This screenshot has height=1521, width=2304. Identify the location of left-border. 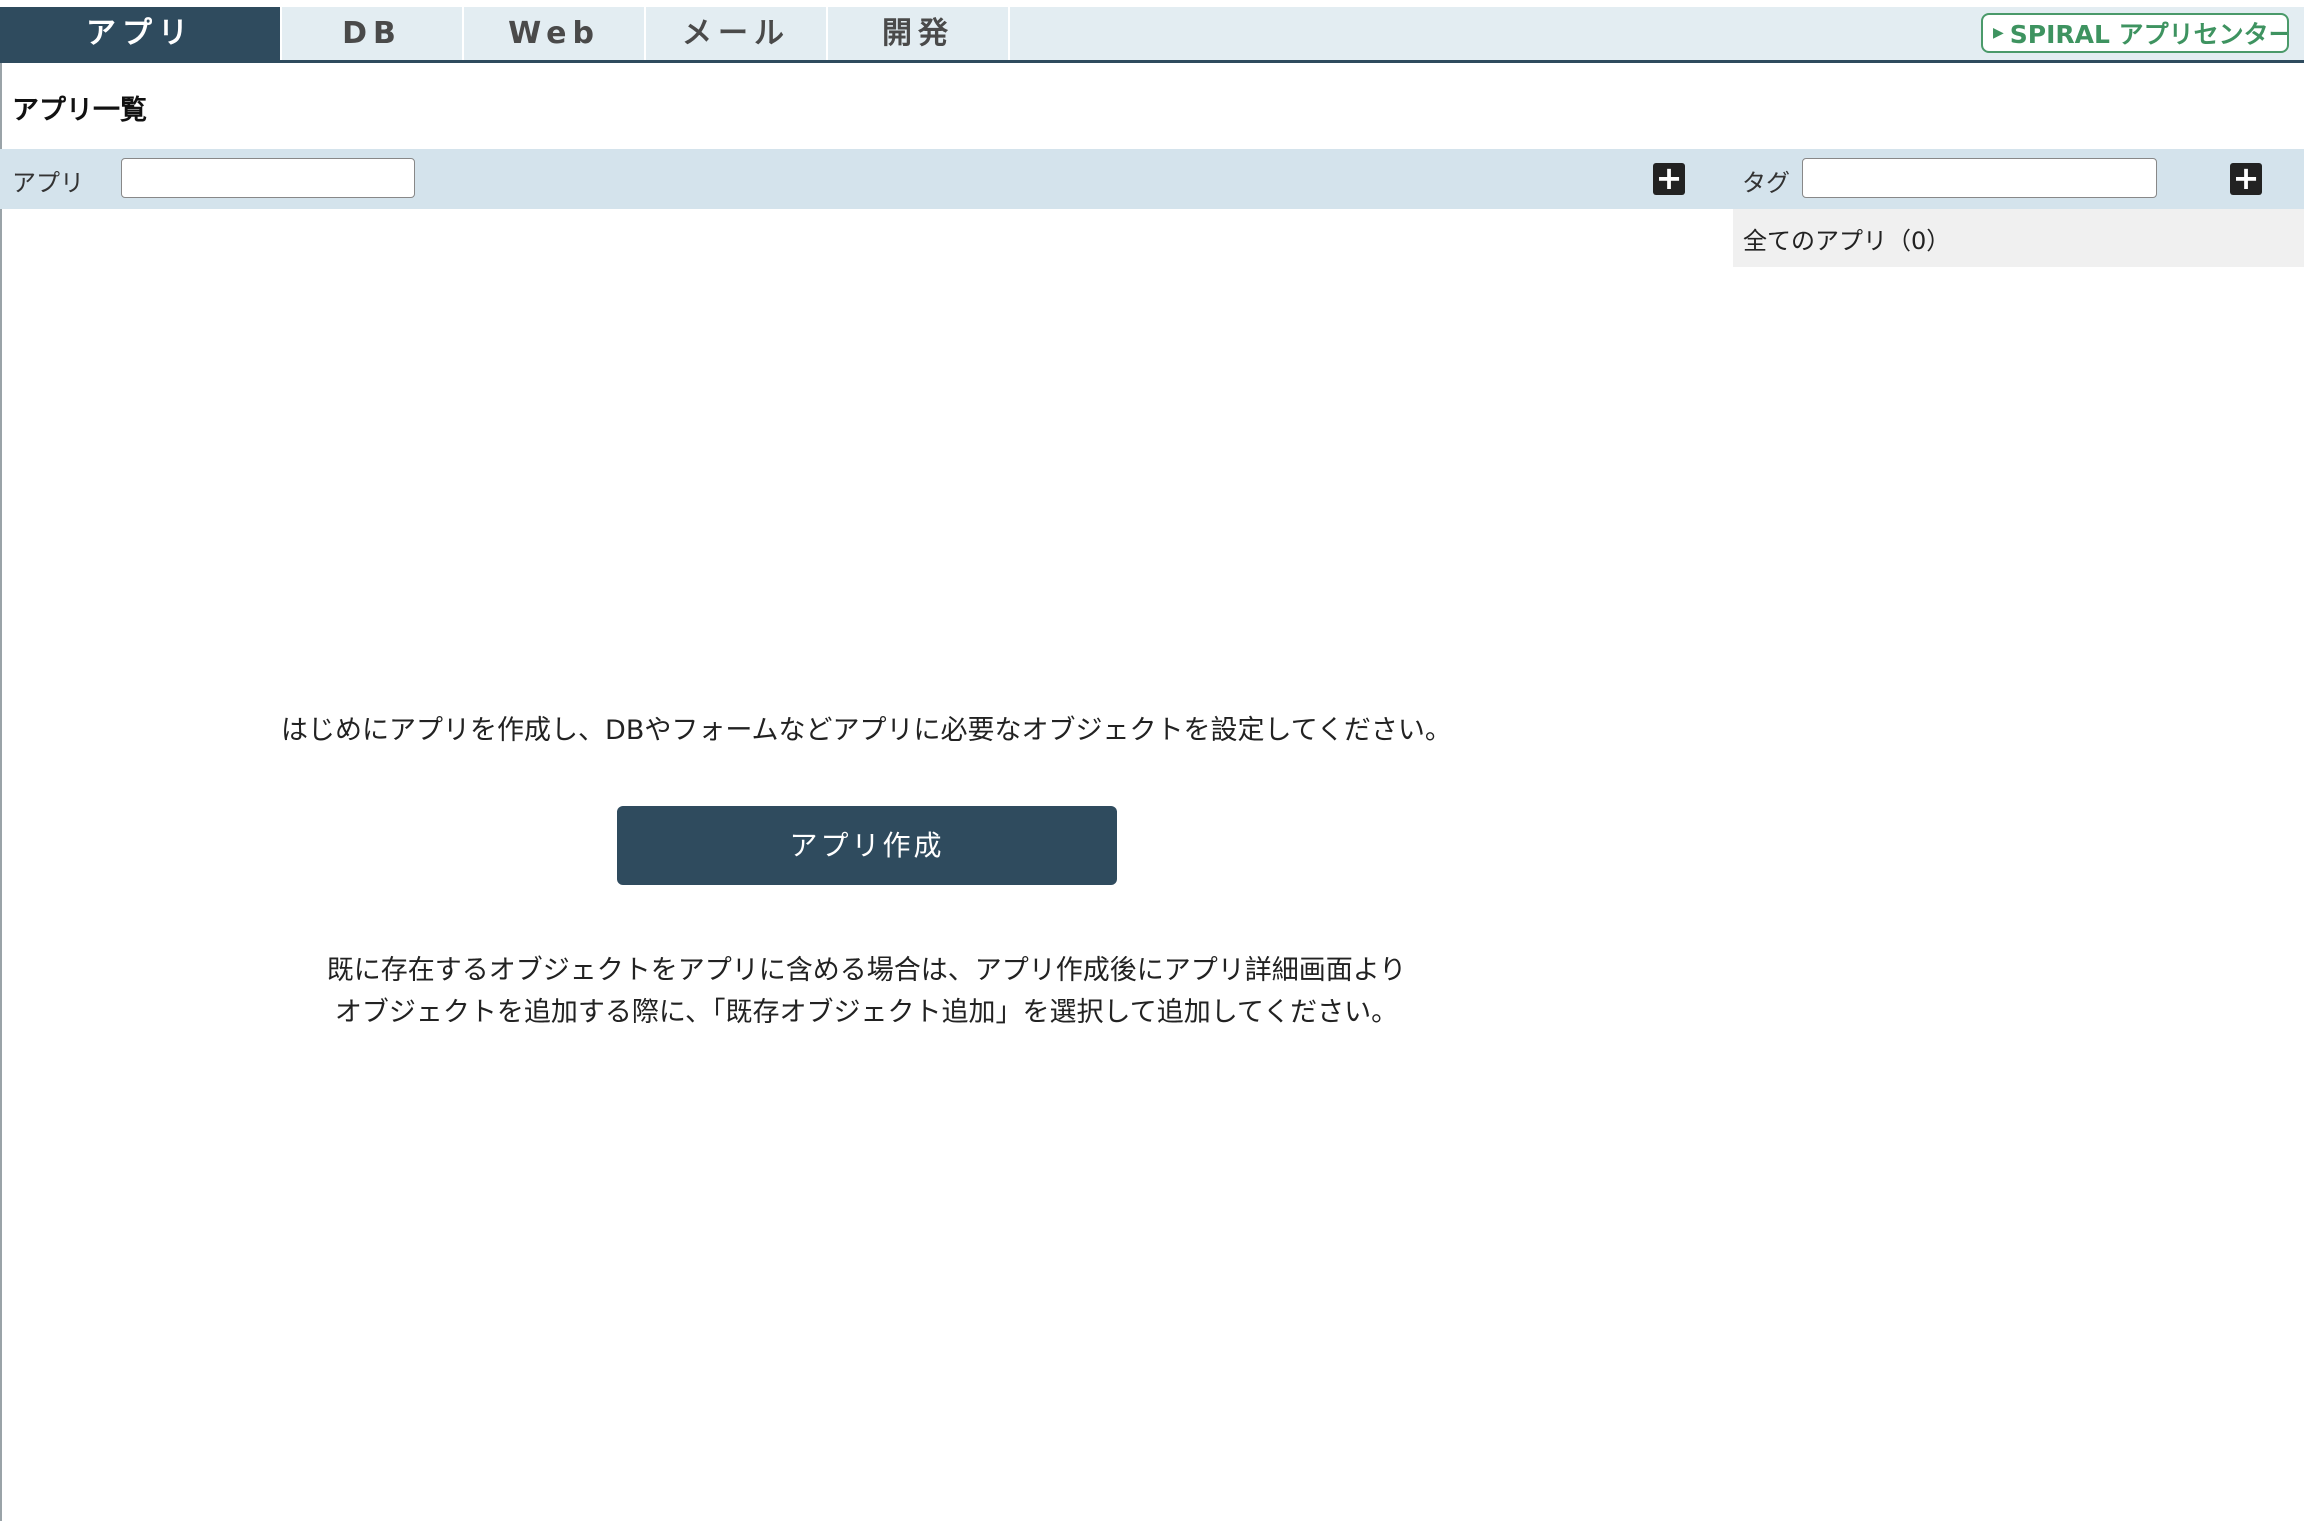
(1, 792).